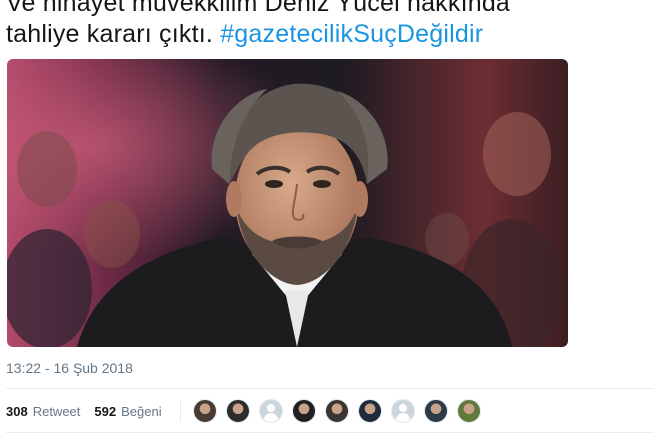  I want to click on like-count-link: 592 Beğeni, so click(127, 411).